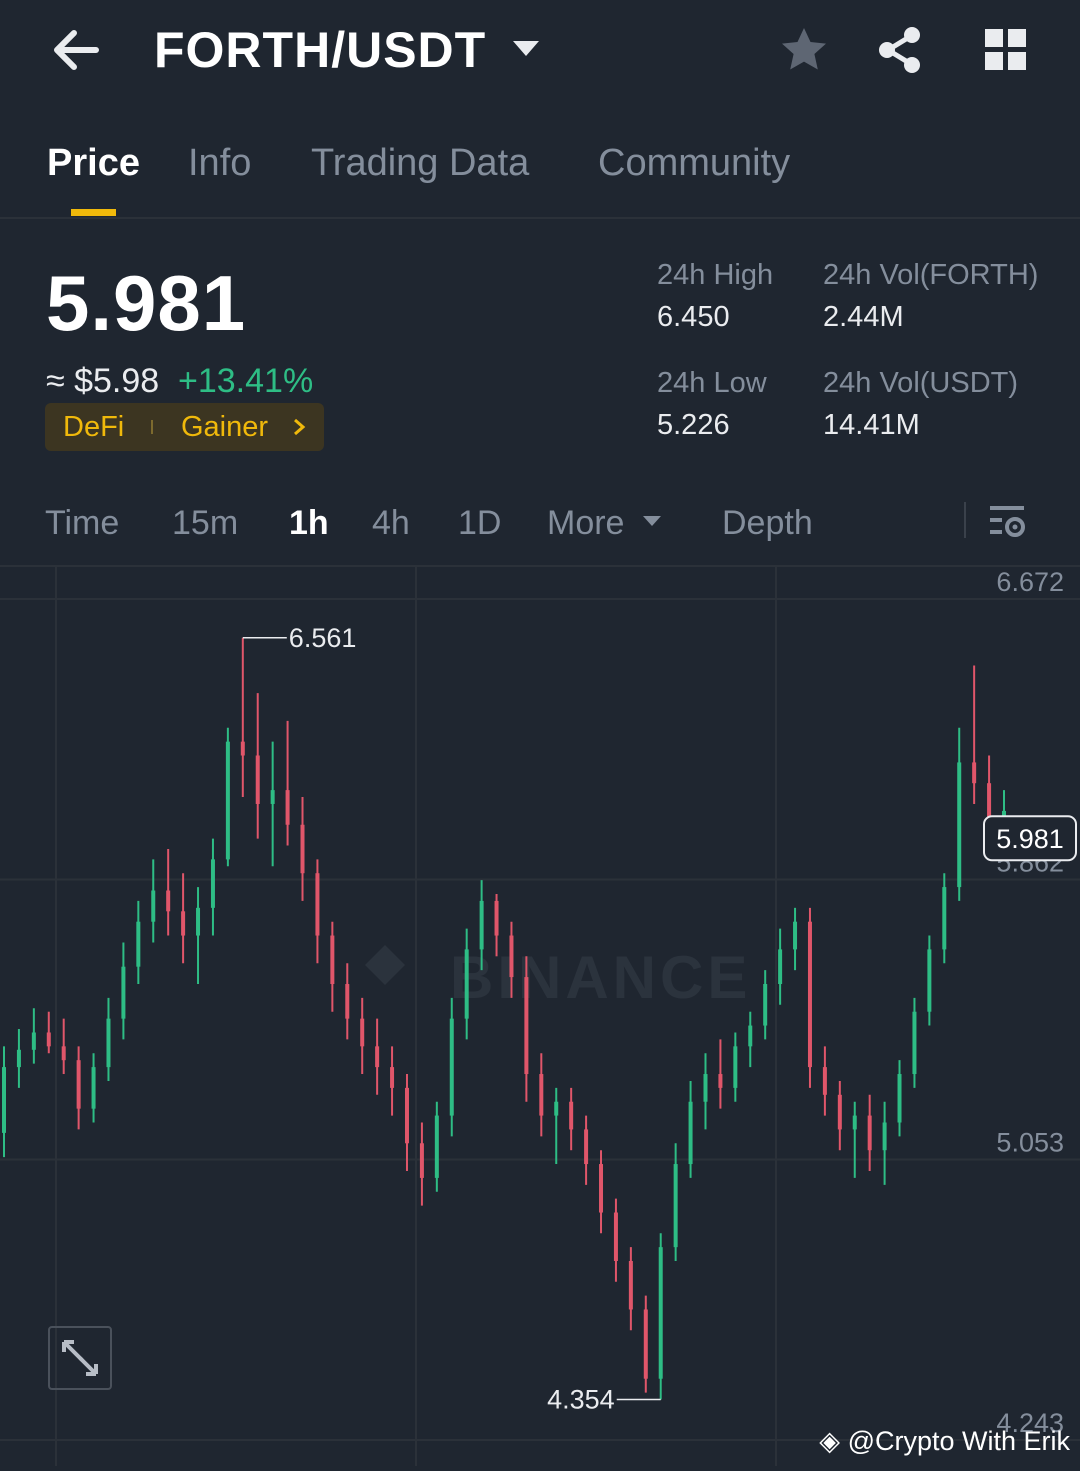  I want to click on fiat-price: ≈ $5.98, so click(103, 381).